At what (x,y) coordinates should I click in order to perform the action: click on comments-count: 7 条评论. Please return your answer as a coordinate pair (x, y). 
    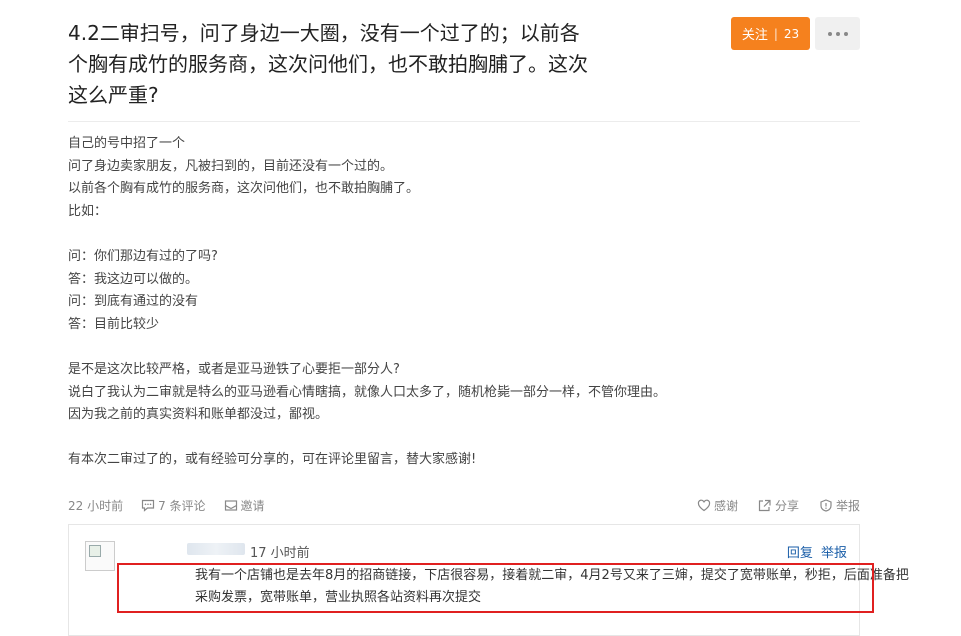
    Looking at the image, I should click on (182, 505).